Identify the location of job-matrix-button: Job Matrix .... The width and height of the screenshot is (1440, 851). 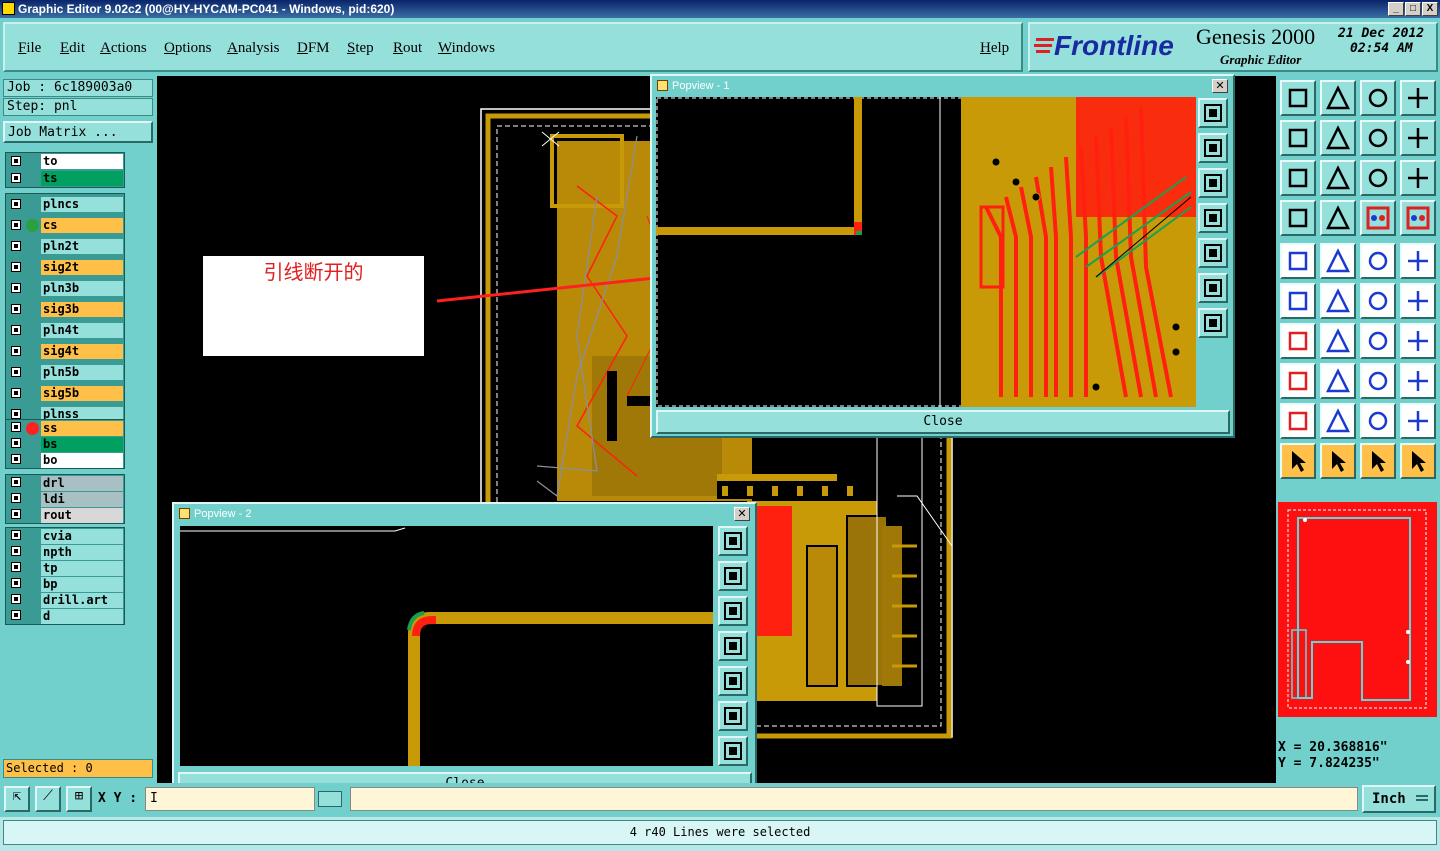
(78, 132).